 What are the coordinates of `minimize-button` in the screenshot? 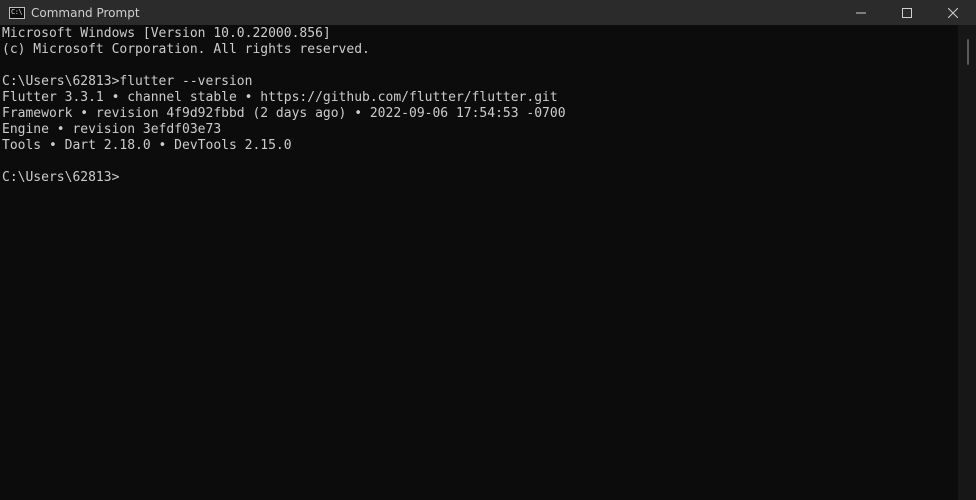 It's located at (861, 12).